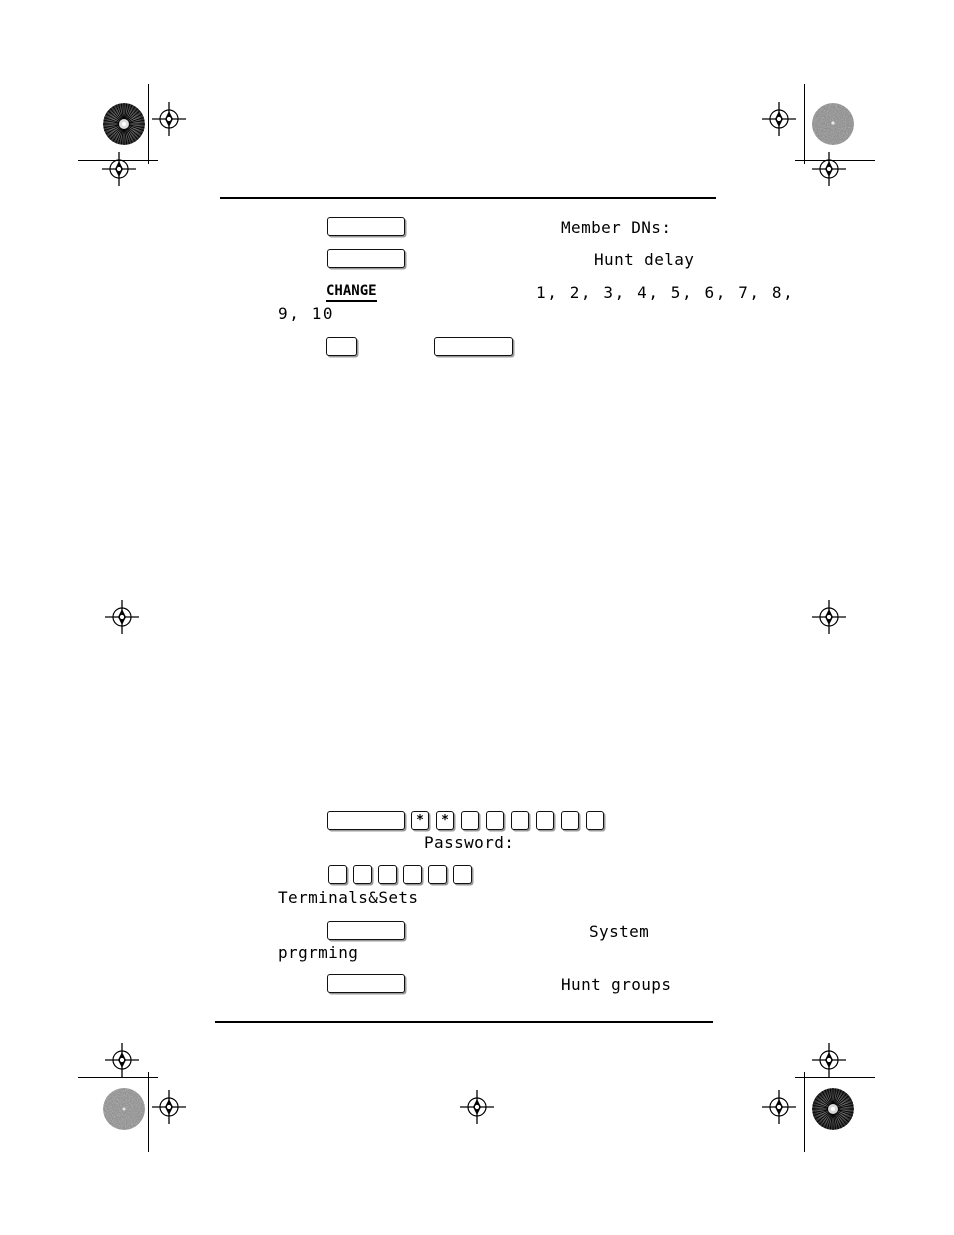 The height and width of the screenshot is (1235, 954). Describe the element at coordinates (124, 1109) in the screenshot. I see `halftone-bottom-left` at that location.